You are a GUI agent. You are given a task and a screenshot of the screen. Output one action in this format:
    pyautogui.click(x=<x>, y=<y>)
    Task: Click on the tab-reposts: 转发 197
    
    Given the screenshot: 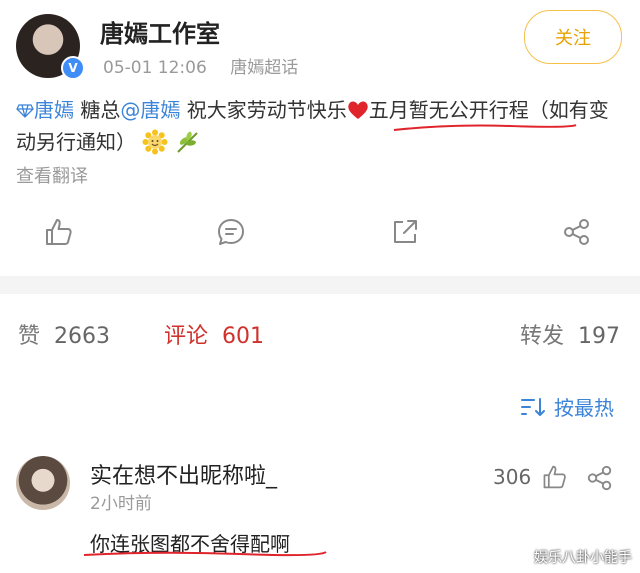 What is the action you would take?
    pyautogui.click(x=570, y=334)
    